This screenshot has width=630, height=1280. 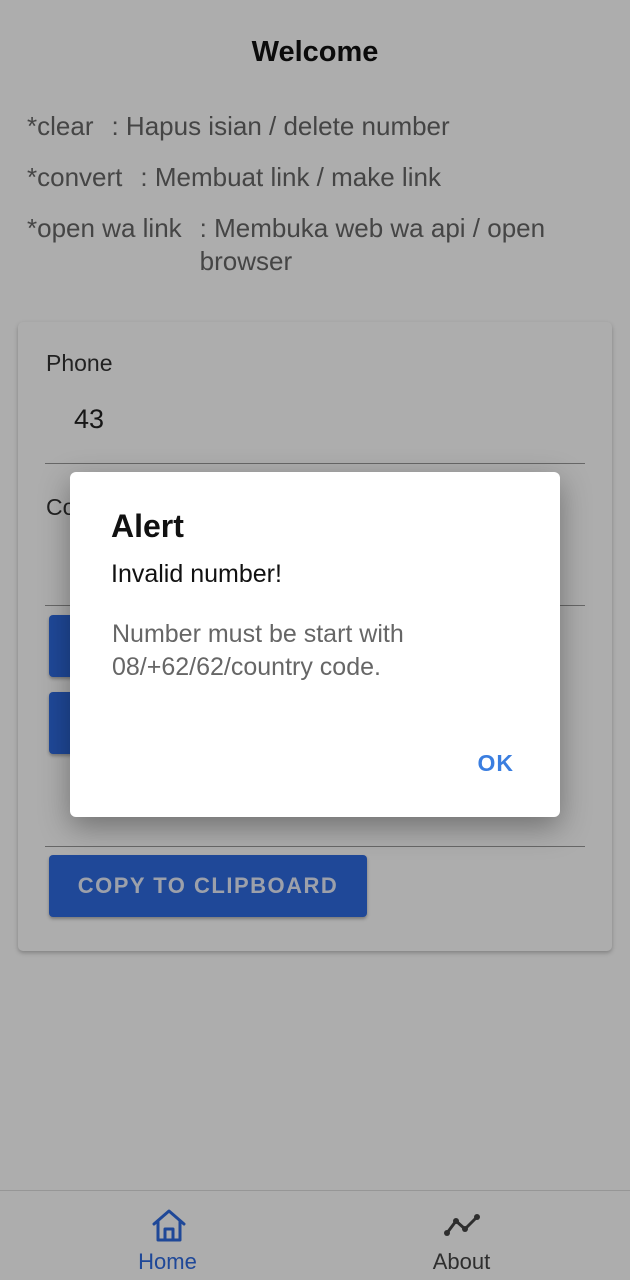 I want to click on ok-button: OK, so click(x=496, y=763).